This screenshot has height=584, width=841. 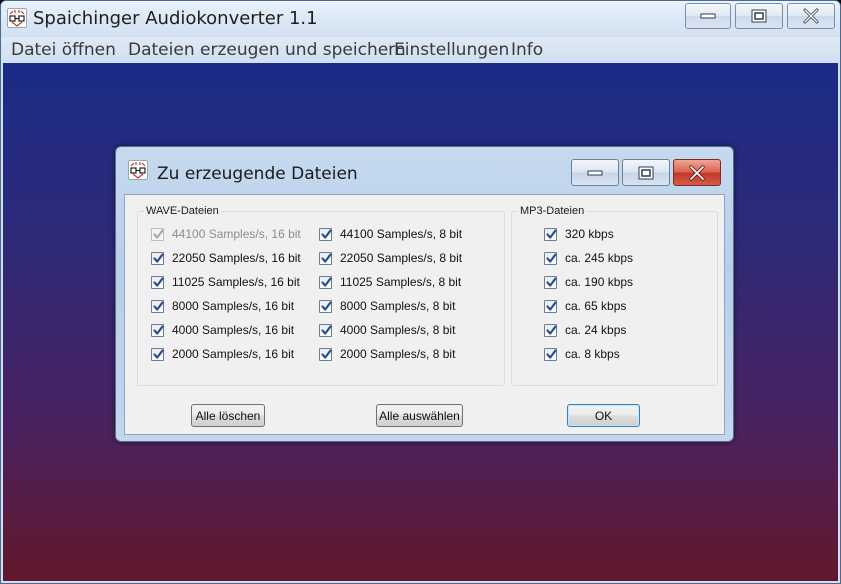 I want to click on mp3-group-title: MP3-Dateien, so click(x=552, y=211).